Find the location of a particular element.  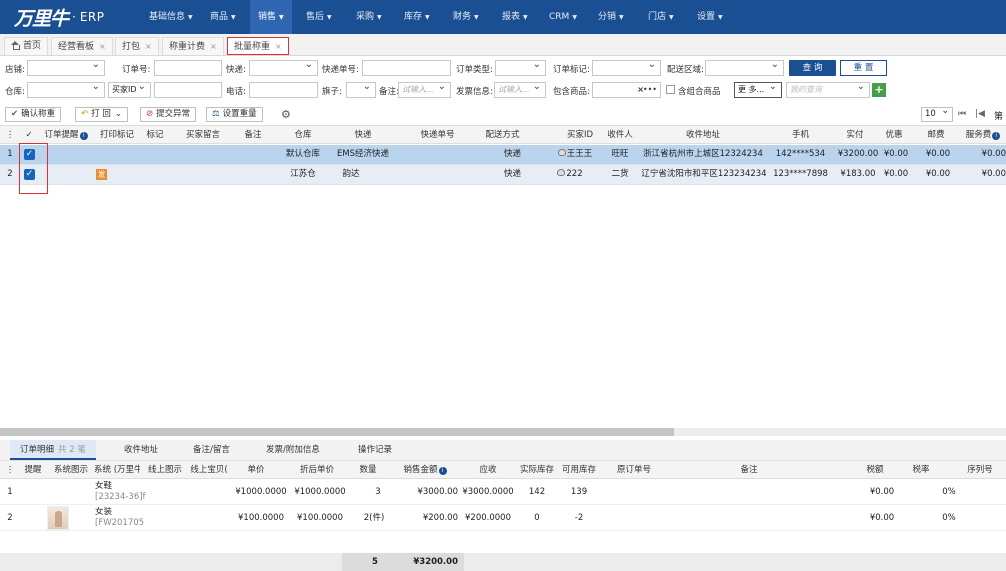

confirm-weigh-button: ✔ 确认称重 is located at coordinates (33, 114).